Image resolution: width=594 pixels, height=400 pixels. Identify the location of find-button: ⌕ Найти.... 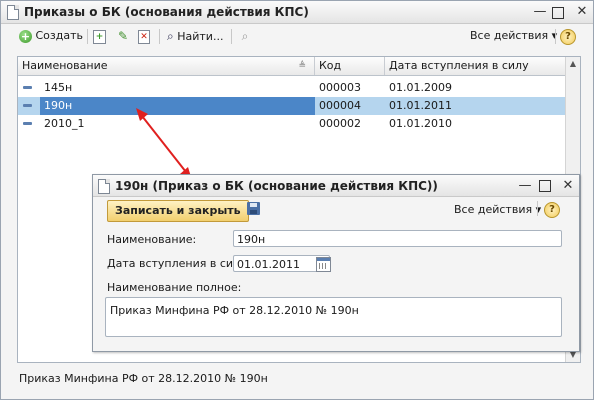
(195, 36).